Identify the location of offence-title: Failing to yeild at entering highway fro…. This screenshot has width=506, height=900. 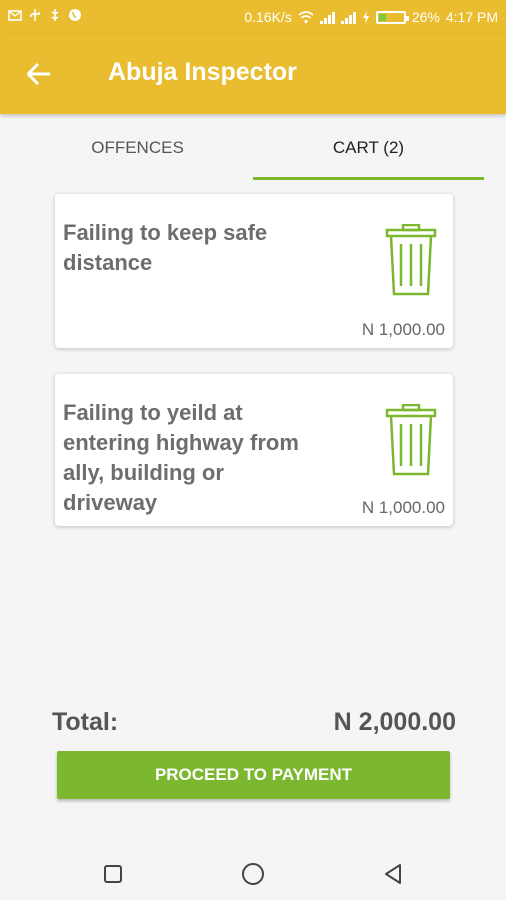
(181, 457).